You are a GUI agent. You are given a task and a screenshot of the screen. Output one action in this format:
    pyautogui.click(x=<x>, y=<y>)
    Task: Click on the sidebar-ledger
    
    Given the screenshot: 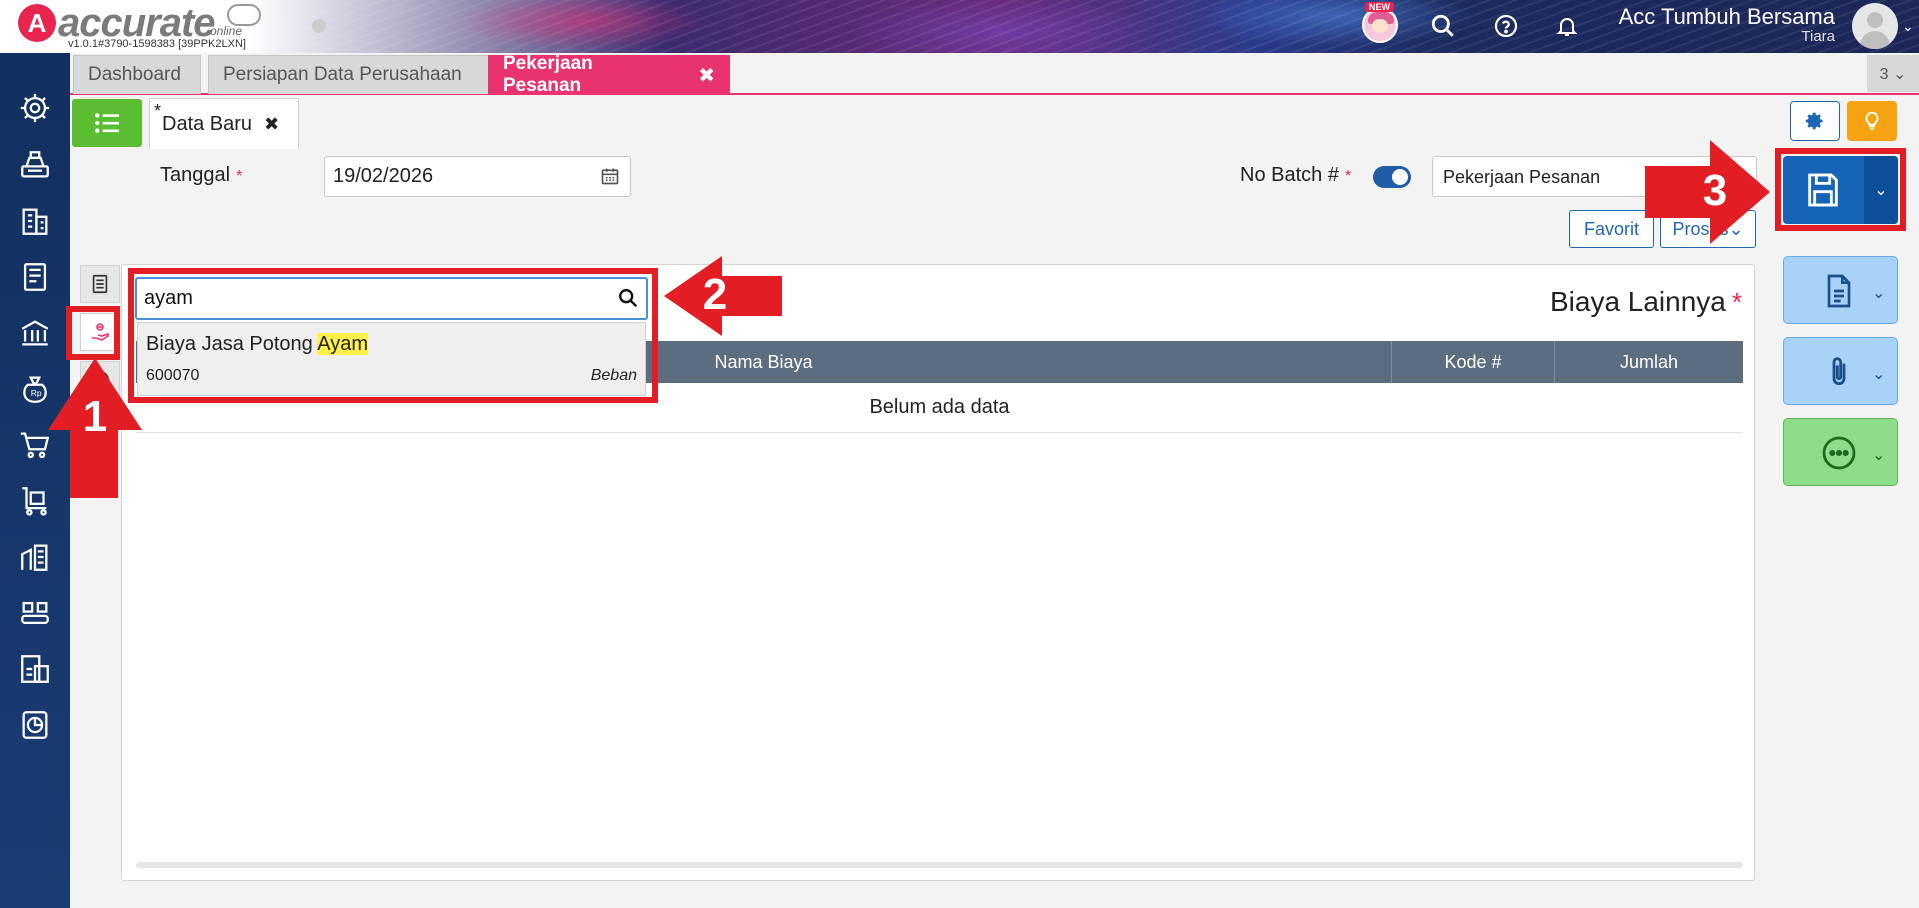 What is the action you would take?
    pyautogui.click(x=35, y=277)
    